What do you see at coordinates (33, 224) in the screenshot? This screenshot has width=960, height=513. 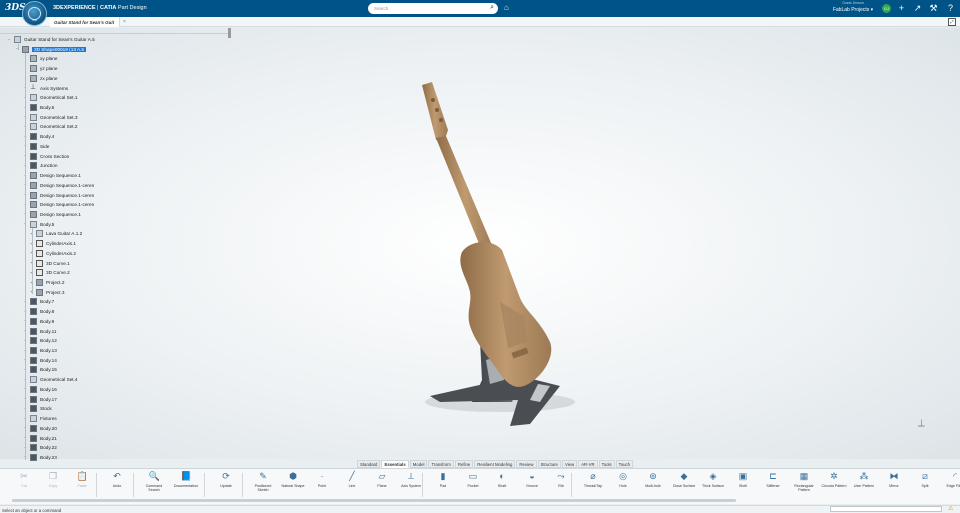 I see `geo-node-icon` at bounding box center [33, 224].